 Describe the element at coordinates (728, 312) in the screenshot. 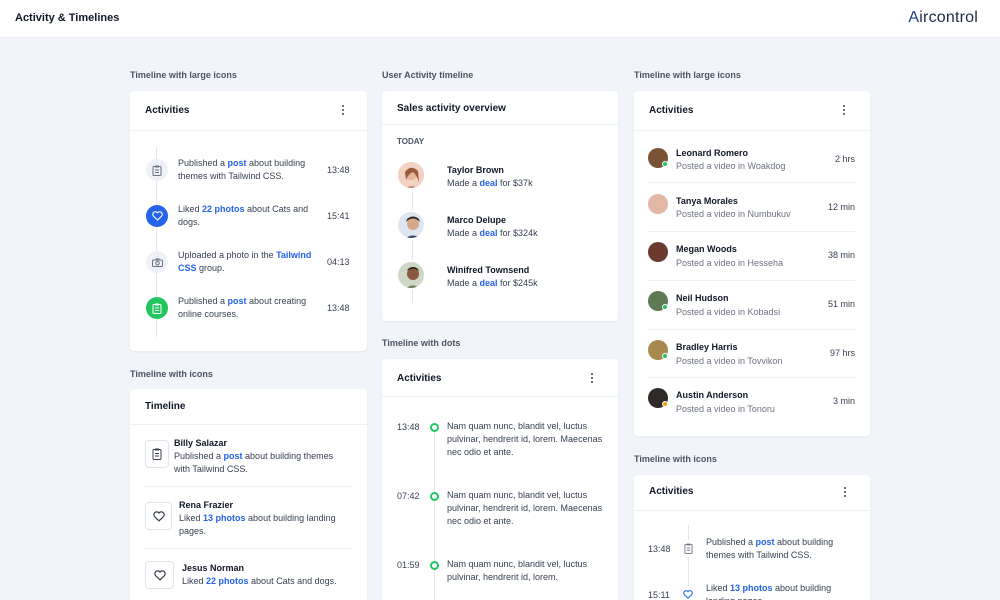

I see `user-activity: Posted a video in Kobadsi` at that location.